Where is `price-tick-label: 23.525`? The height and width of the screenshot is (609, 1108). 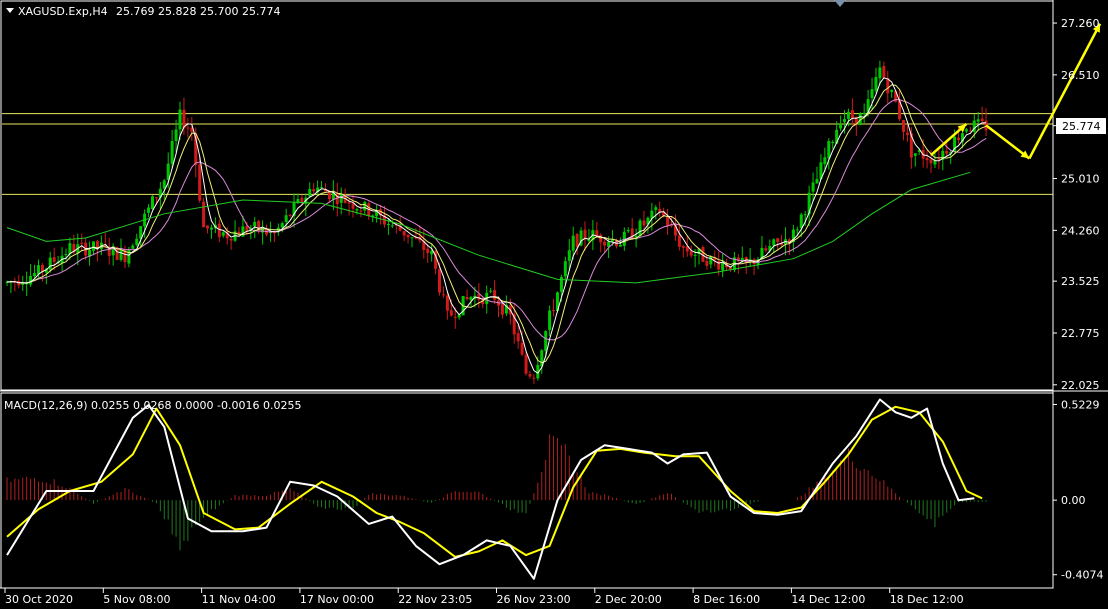
price-tick-label: 23.525 is located at coordinates (1080, 281).